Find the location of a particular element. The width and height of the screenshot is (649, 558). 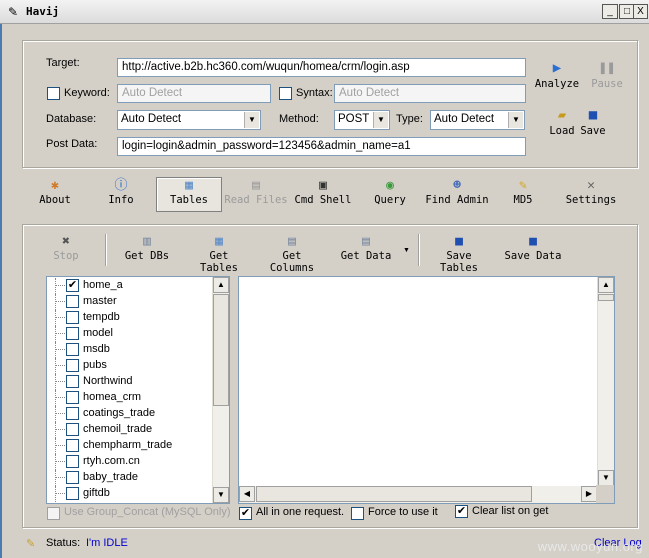

group-concat-checkbox is located at coordinates (53, 513).